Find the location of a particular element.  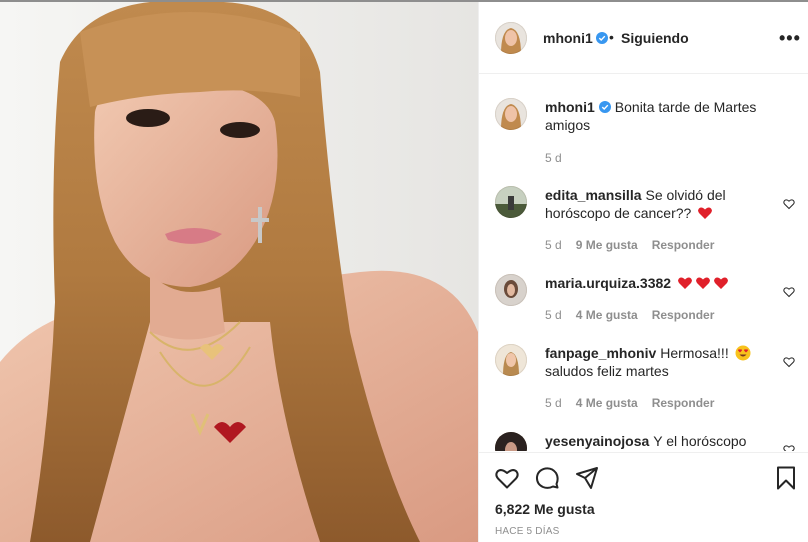

heart-eyes-emoji-icon is located at coordinates (743, 353).